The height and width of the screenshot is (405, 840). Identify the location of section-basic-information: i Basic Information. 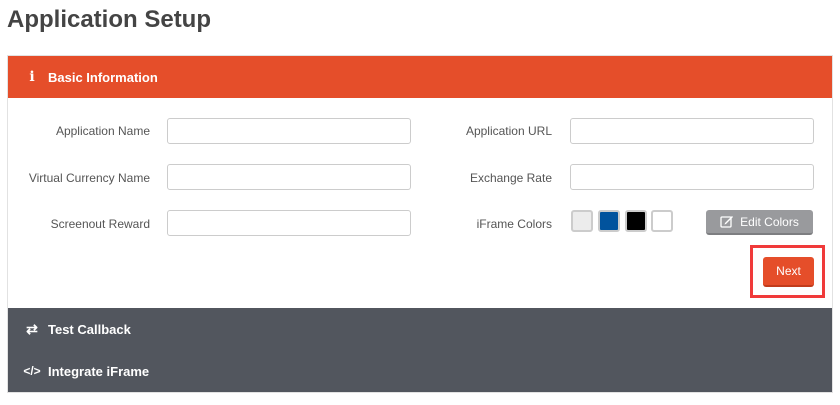
(420, 77).